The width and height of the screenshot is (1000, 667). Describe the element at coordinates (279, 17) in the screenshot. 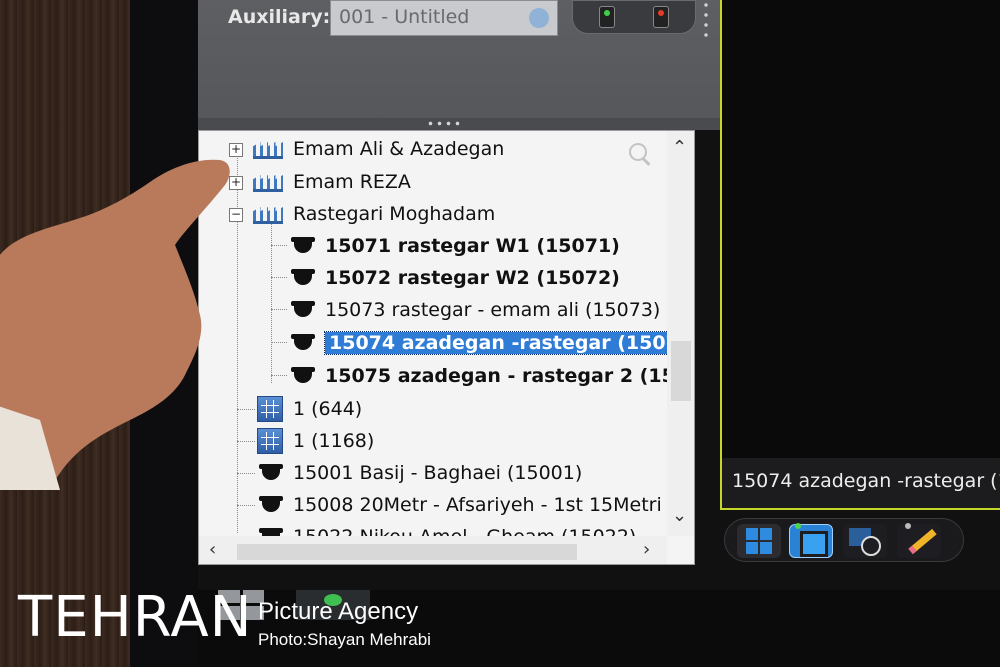

I see `auxiliary-label: Auxiliary:` at that location.